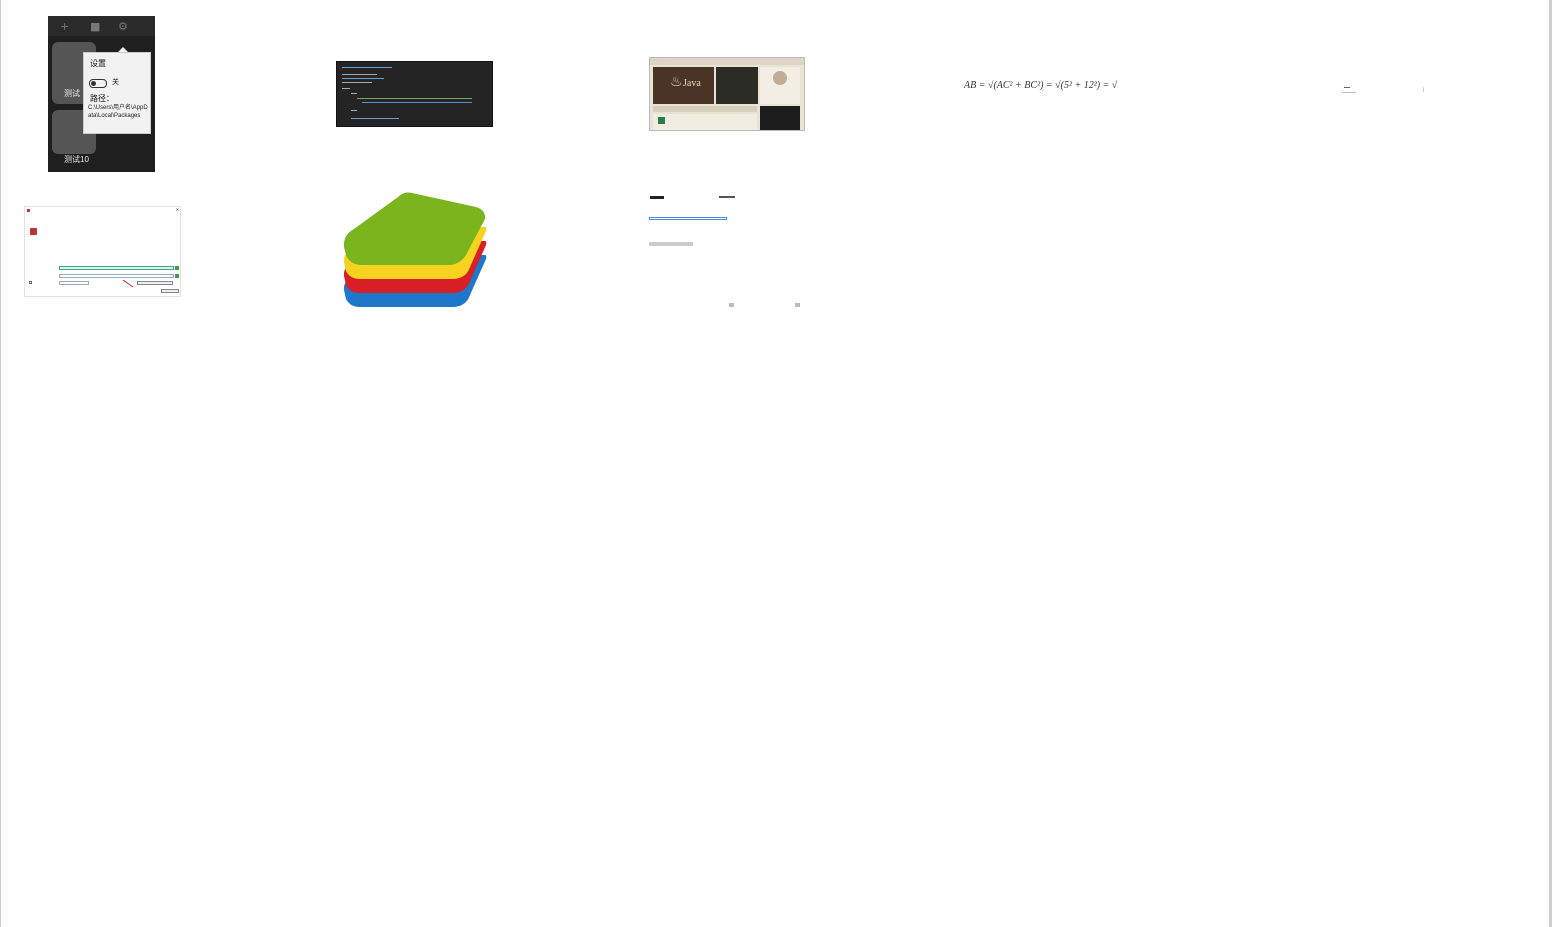  Describe the element at coordinates (780, 78) in the screenshot. I see `avatar` at that location.